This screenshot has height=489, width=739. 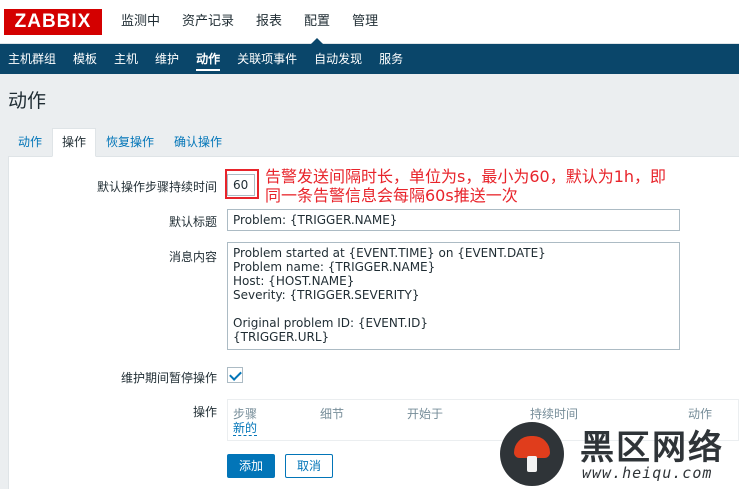 What do you see at coordinates (425, 414) in the screenshot?
I see `column-start-in: 开始于` at bounding box center [425, 414].